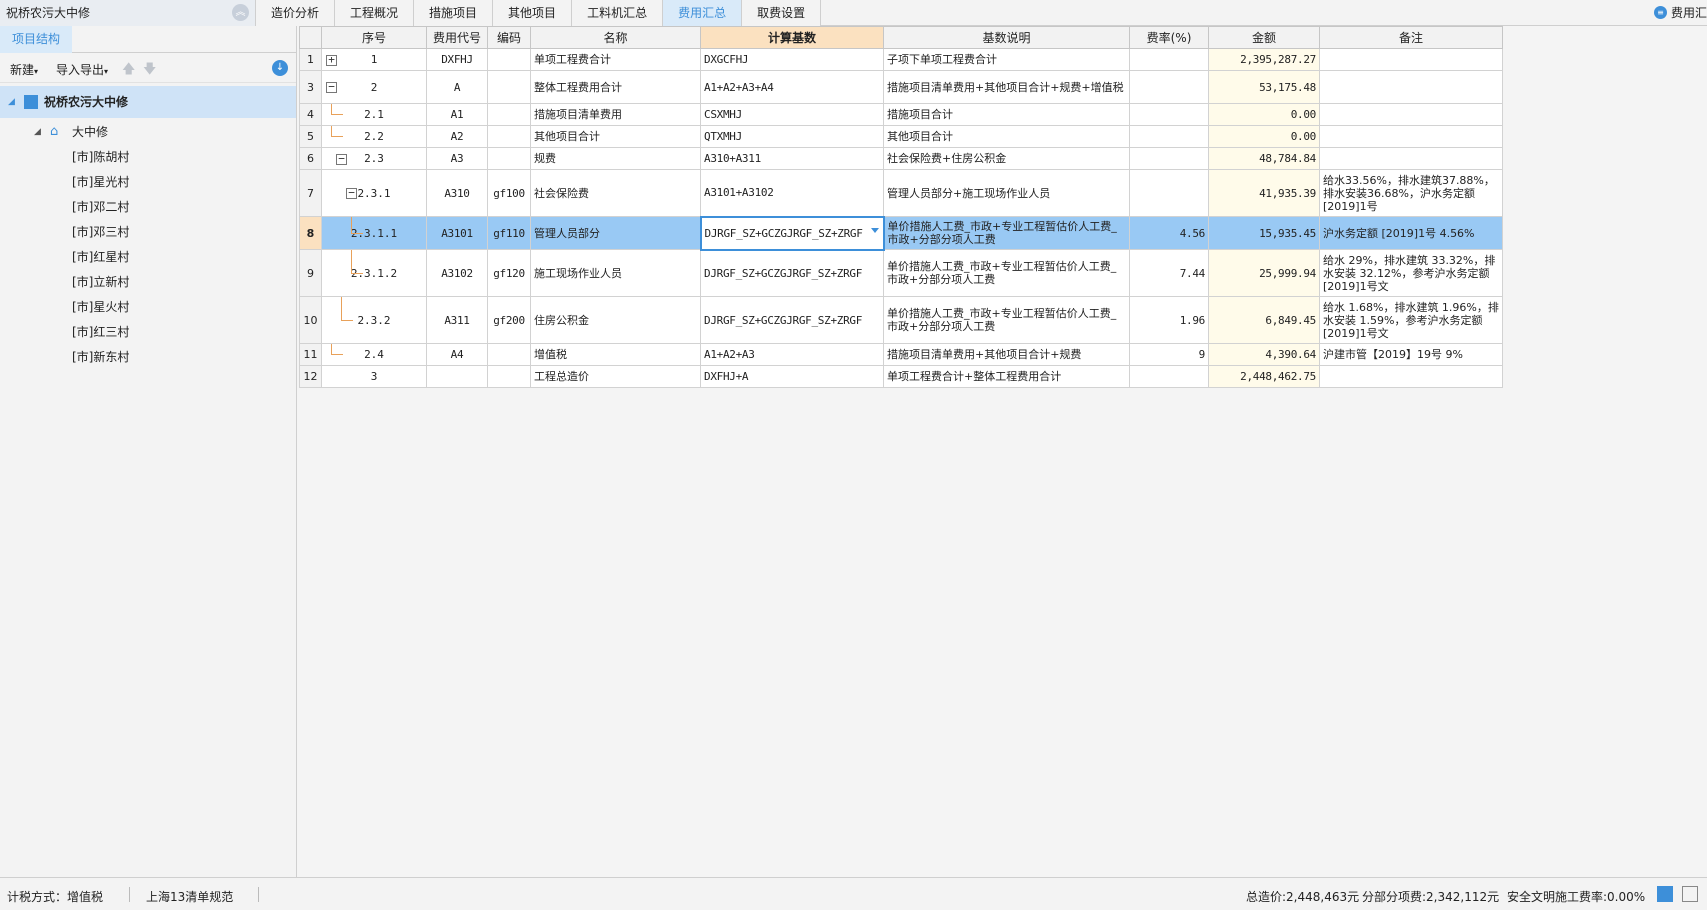 The width and height of the screenshot is (1707, 910). Describe the element at coordinates (331, 60) in the screenshot. I see `expand-icon: +` at that location.